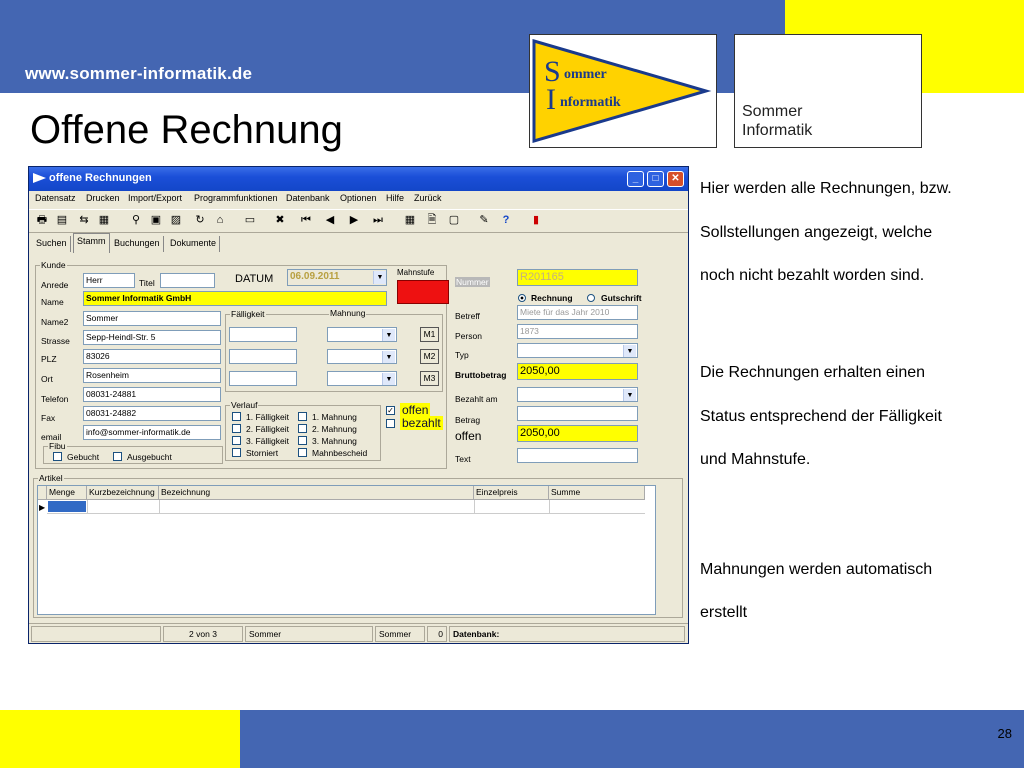 Image resolution: width=1024 pixels, height=768 pixels. Describe the element at coordinates (675, 179) in the screenshot. I see `close-button: ✕` at that location.